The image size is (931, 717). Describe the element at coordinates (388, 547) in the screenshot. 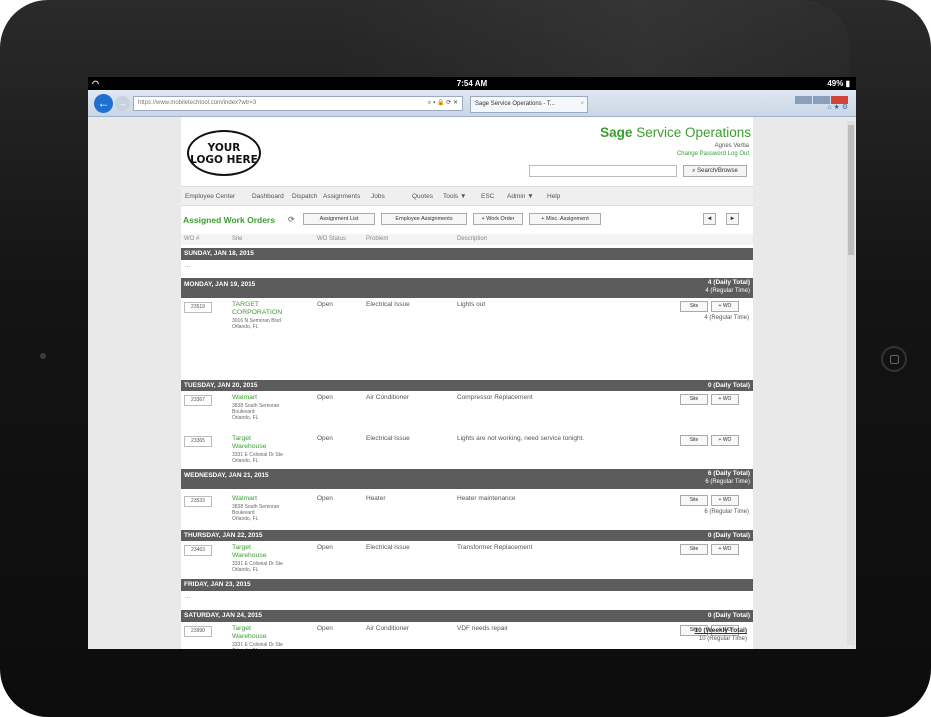

I see `work-order-problem: Electrical Issue` at that location.